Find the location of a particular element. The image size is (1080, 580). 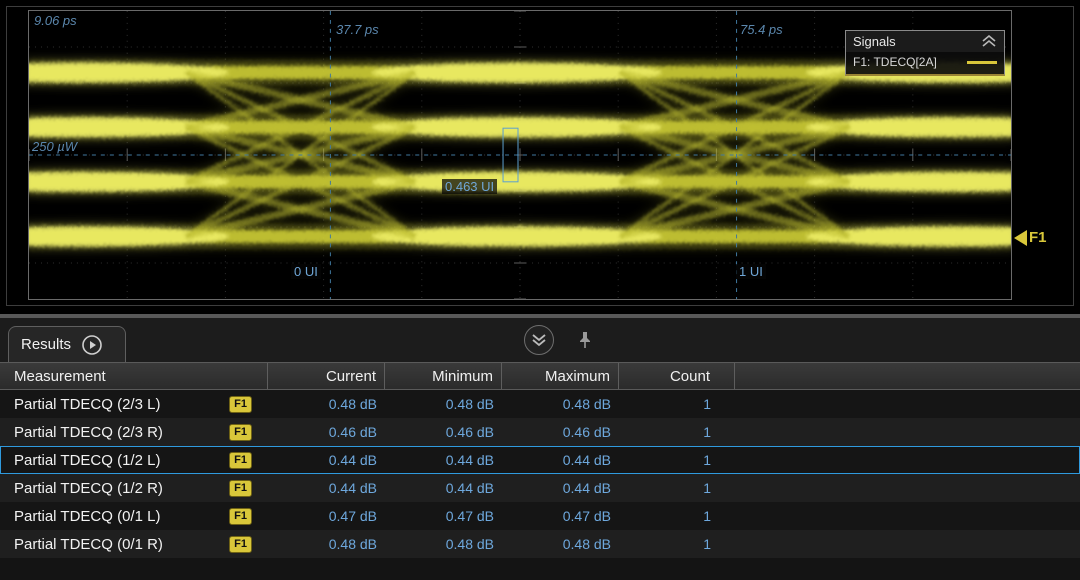

ui-start-label: 0 UI is located at coordinates (306, 271).